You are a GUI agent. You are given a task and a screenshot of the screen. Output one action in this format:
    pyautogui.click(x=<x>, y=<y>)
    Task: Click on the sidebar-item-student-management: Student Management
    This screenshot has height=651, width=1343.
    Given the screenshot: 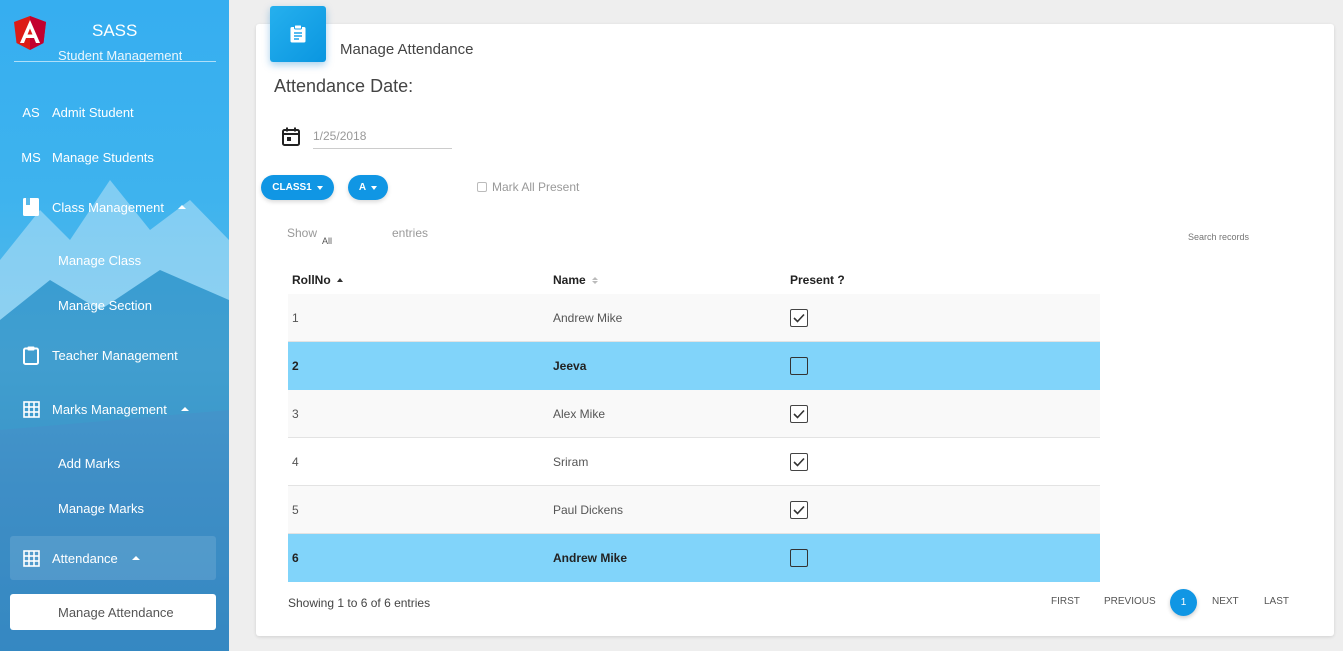 What is the action you would take?
    pyautogui.click(x=102, y=55)
    